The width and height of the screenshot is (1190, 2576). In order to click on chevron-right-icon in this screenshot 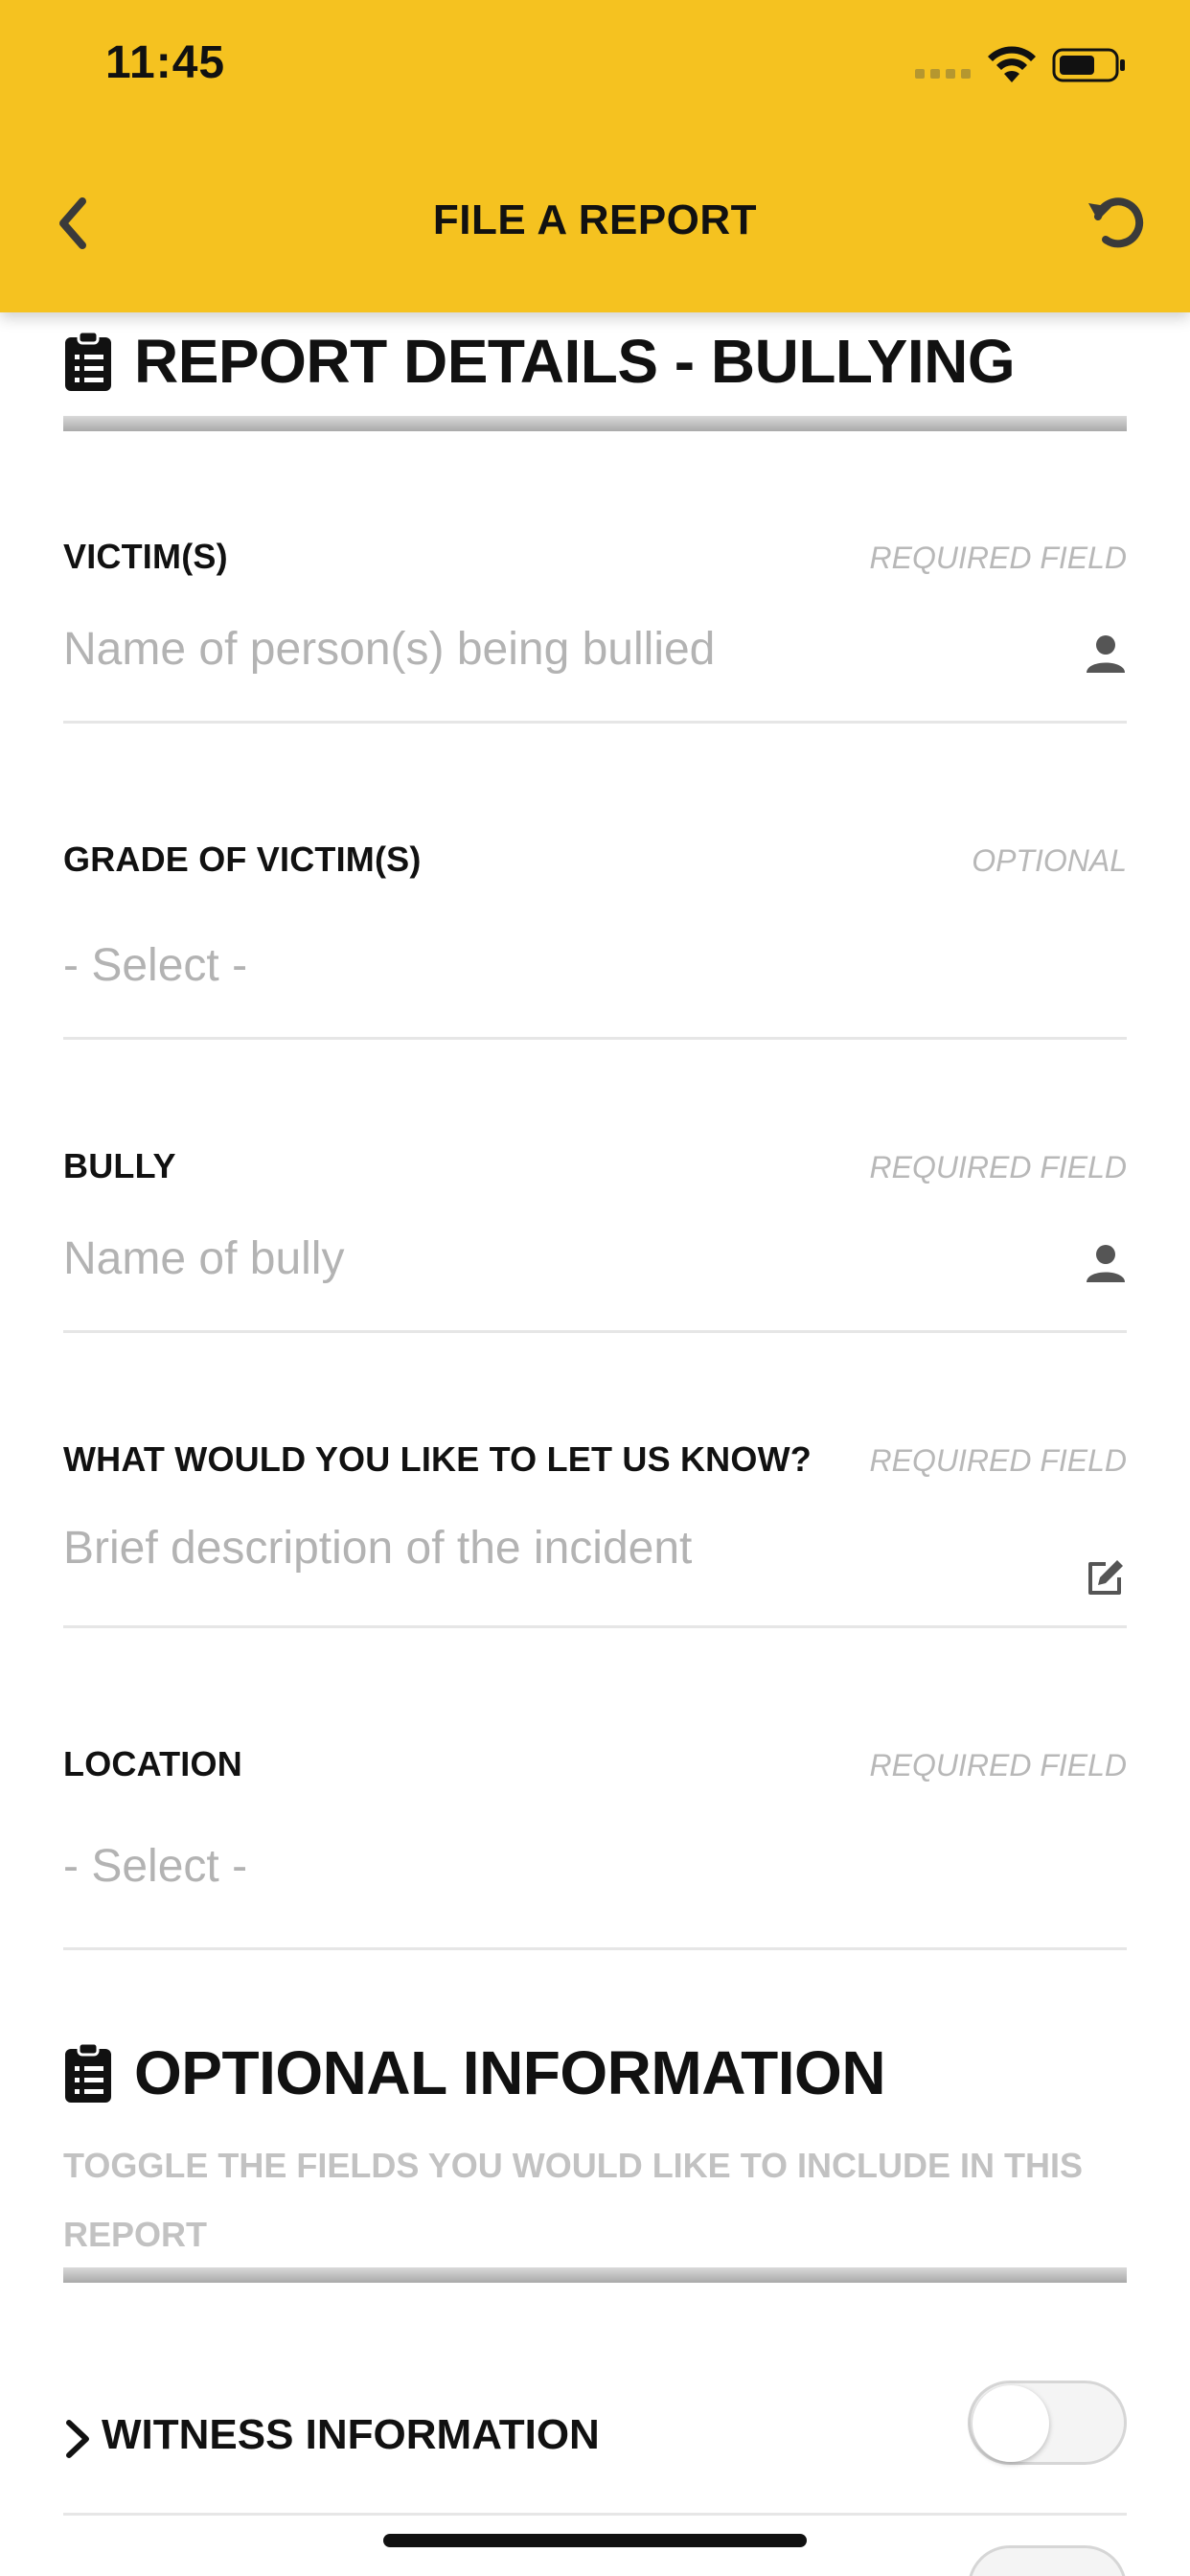, I will do `click(78, 2439)`.